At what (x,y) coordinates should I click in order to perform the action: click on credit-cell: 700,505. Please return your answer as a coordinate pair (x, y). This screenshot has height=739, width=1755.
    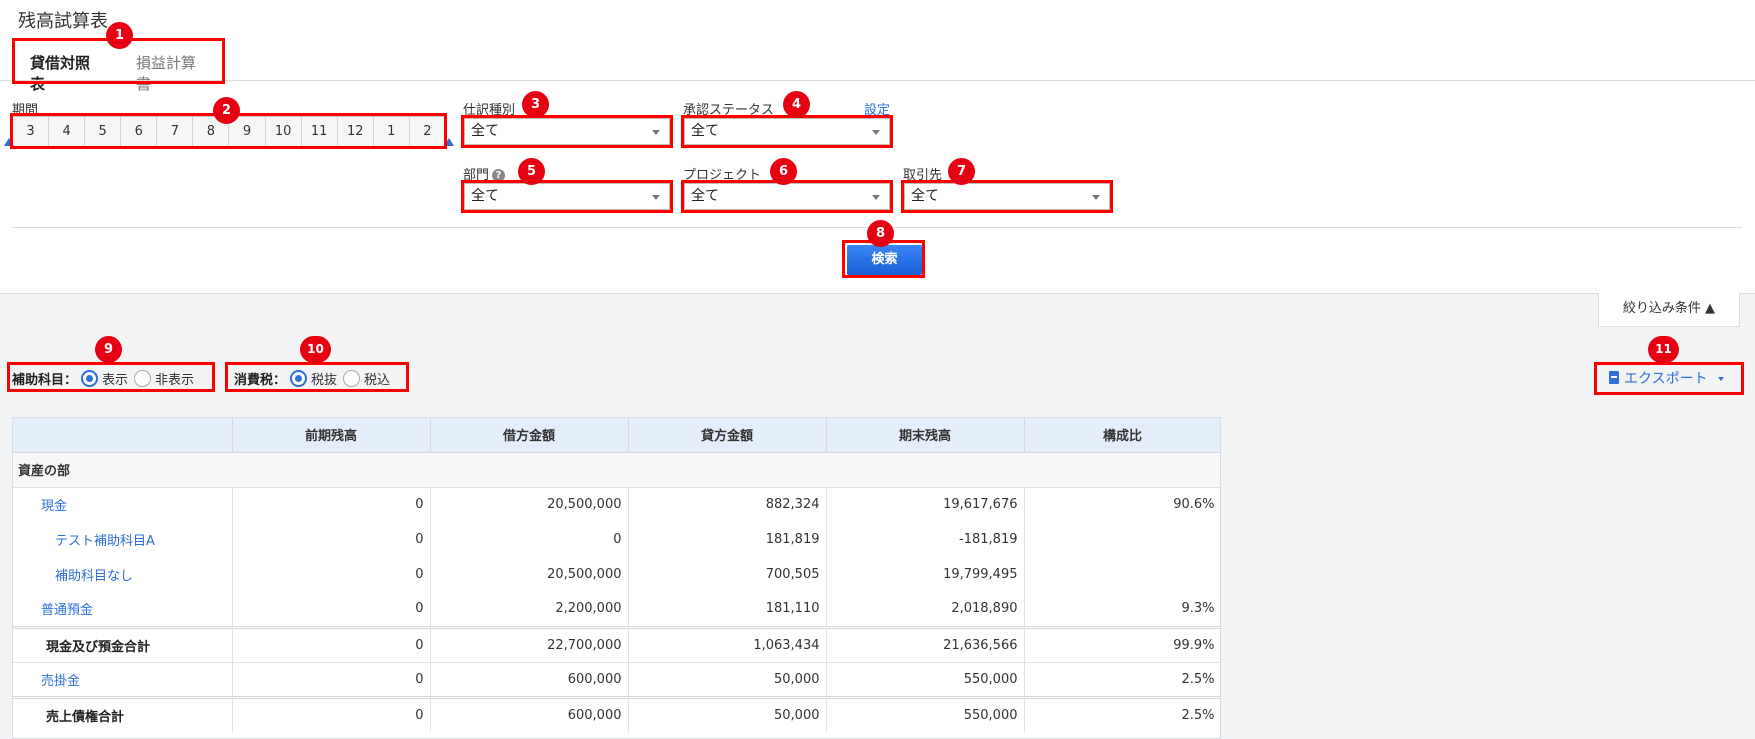
    Looking at the image, I should click on (727, 574).